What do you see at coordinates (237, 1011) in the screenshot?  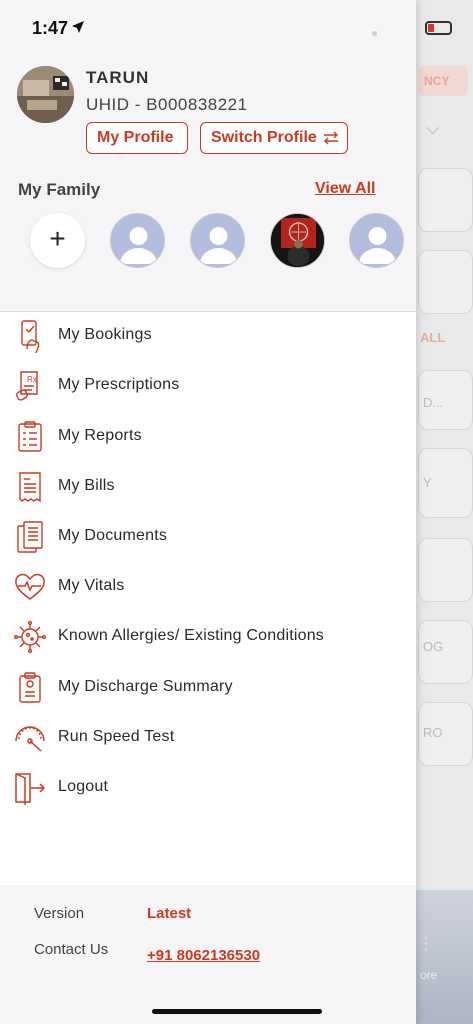 I see `home-indicator` at bounding box center [237, 1011].